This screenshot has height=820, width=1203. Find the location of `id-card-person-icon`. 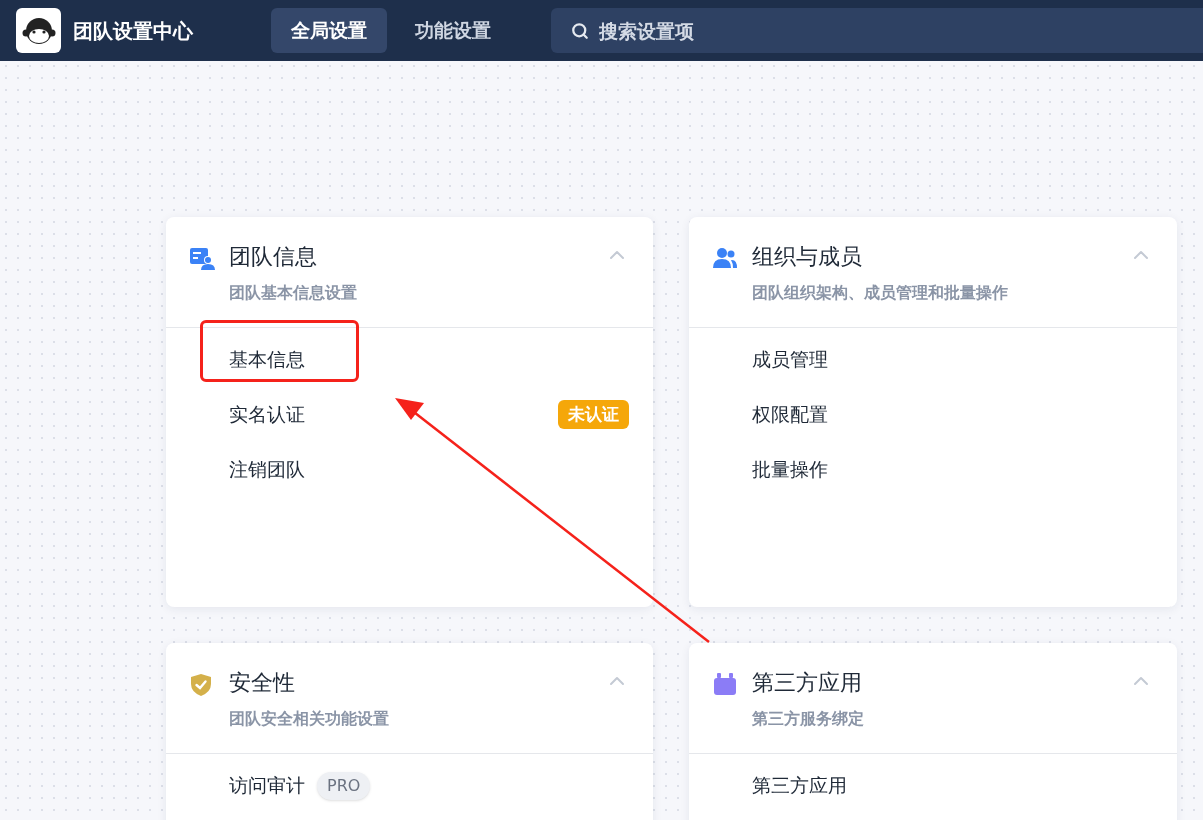

id-card-person-icon is located at coordinates (203, 259).